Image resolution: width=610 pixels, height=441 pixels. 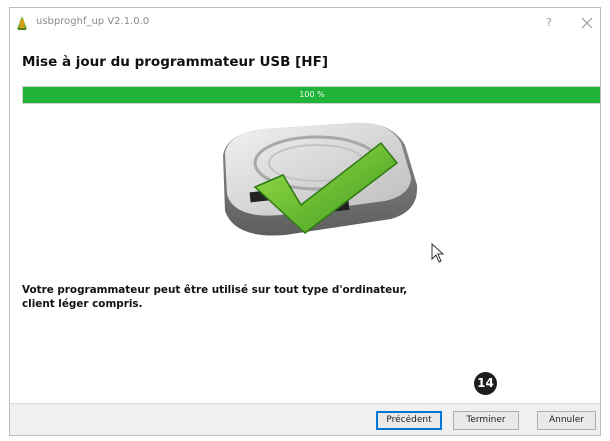 What do you see at coordinates (486, 420) in the screenshot?
I see `finish-button: Terminer` at bounding box center [486, 420].